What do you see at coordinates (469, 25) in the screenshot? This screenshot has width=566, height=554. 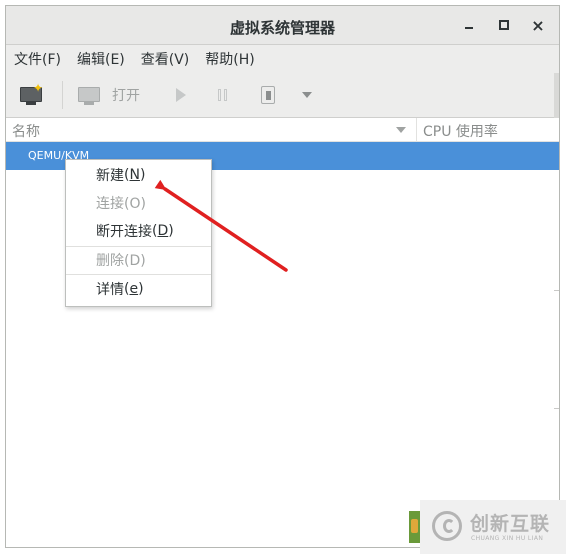 I see `minimize-button` at bounding box center [469, 25].